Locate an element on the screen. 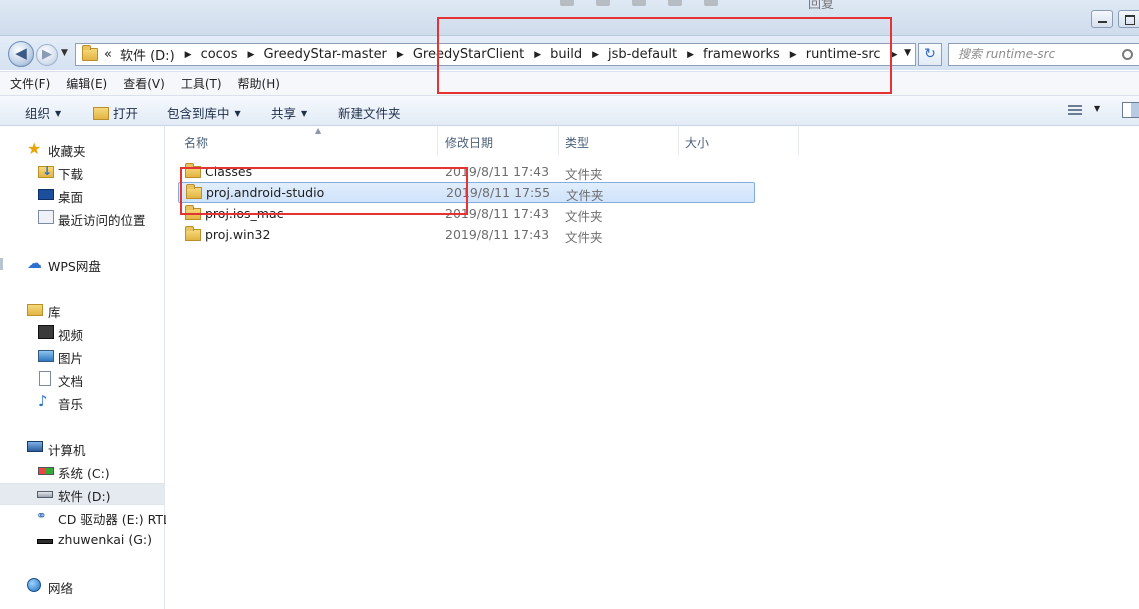 This screenshot has width=1139, height=609. sidebar-item-videos: 视频 is located at coordinates (82, 333).